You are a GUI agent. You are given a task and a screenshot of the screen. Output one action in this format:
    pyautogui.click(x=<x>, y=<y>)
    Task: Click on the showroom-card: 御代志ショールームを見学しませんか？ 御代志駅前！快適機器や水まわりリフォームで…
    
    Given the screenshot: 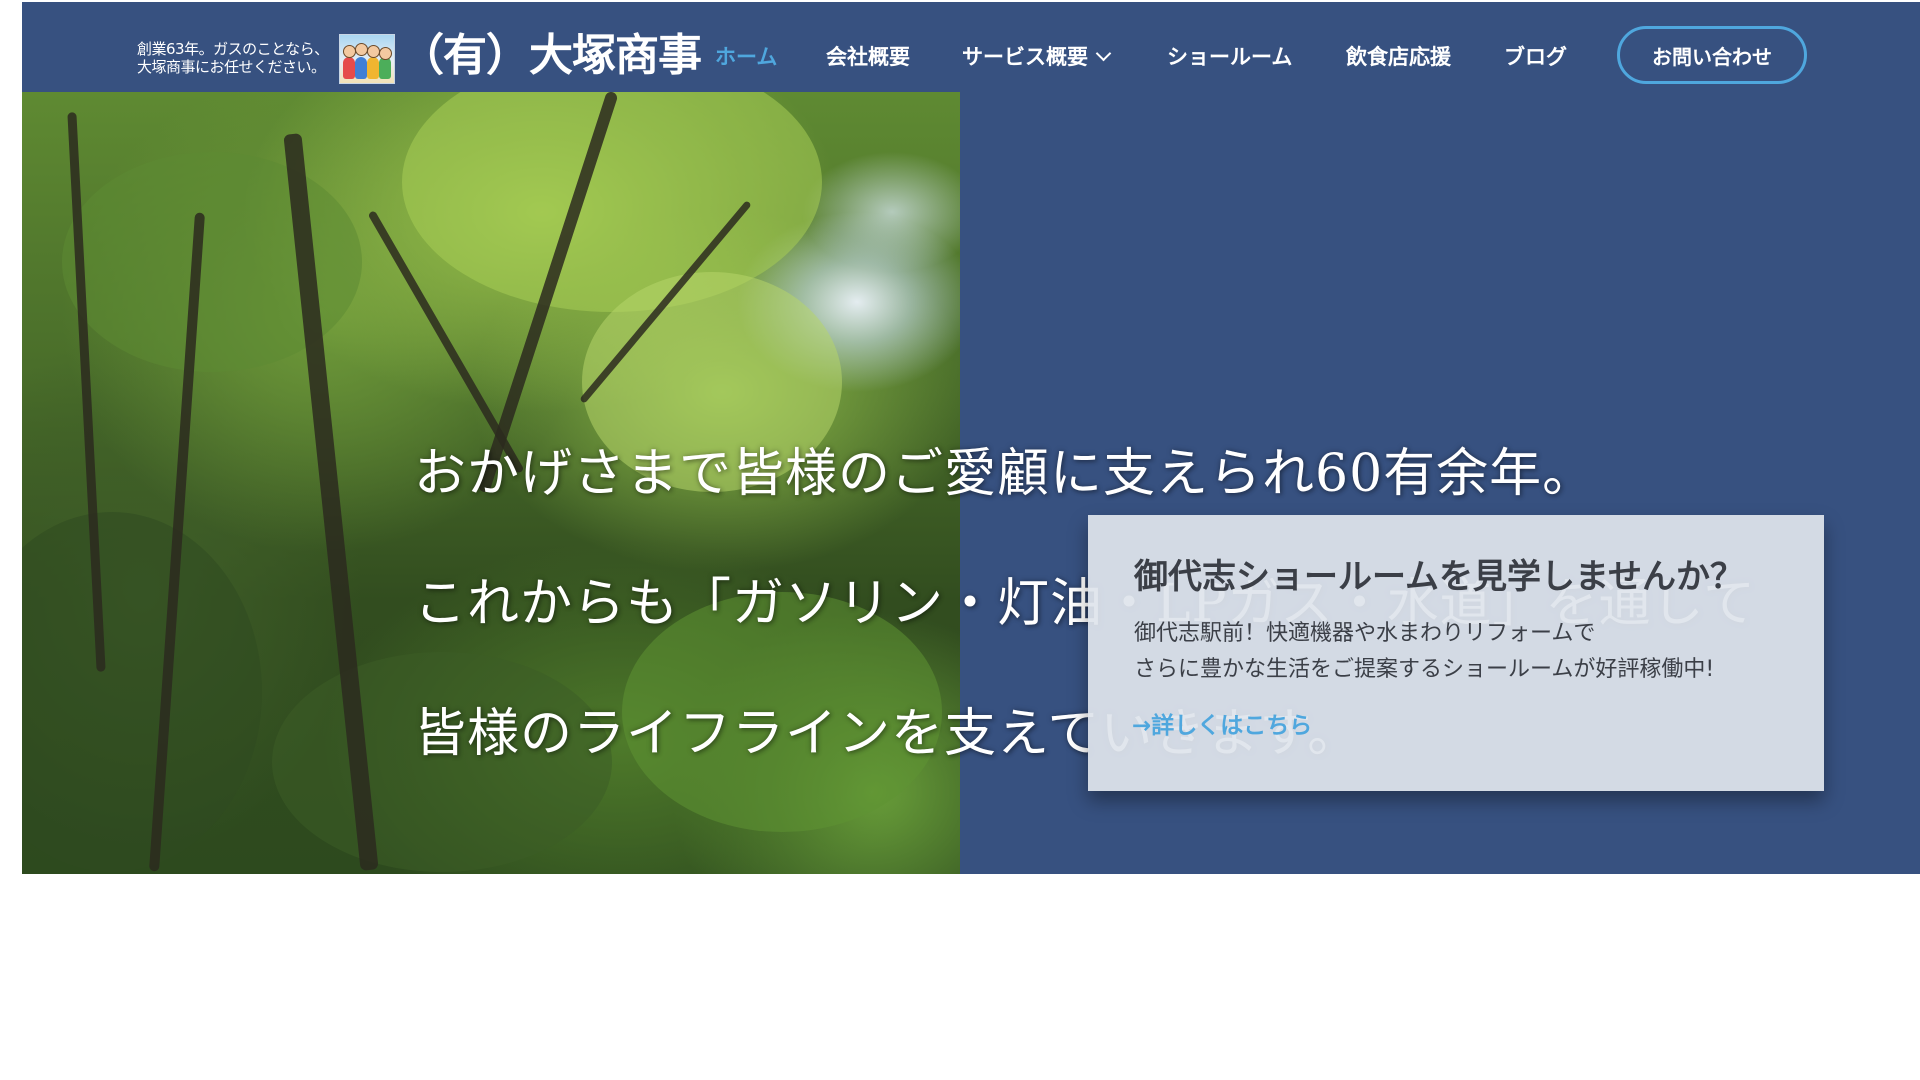 What is the action you would take?
    pyautogui.click(x=1456, y=653)
    